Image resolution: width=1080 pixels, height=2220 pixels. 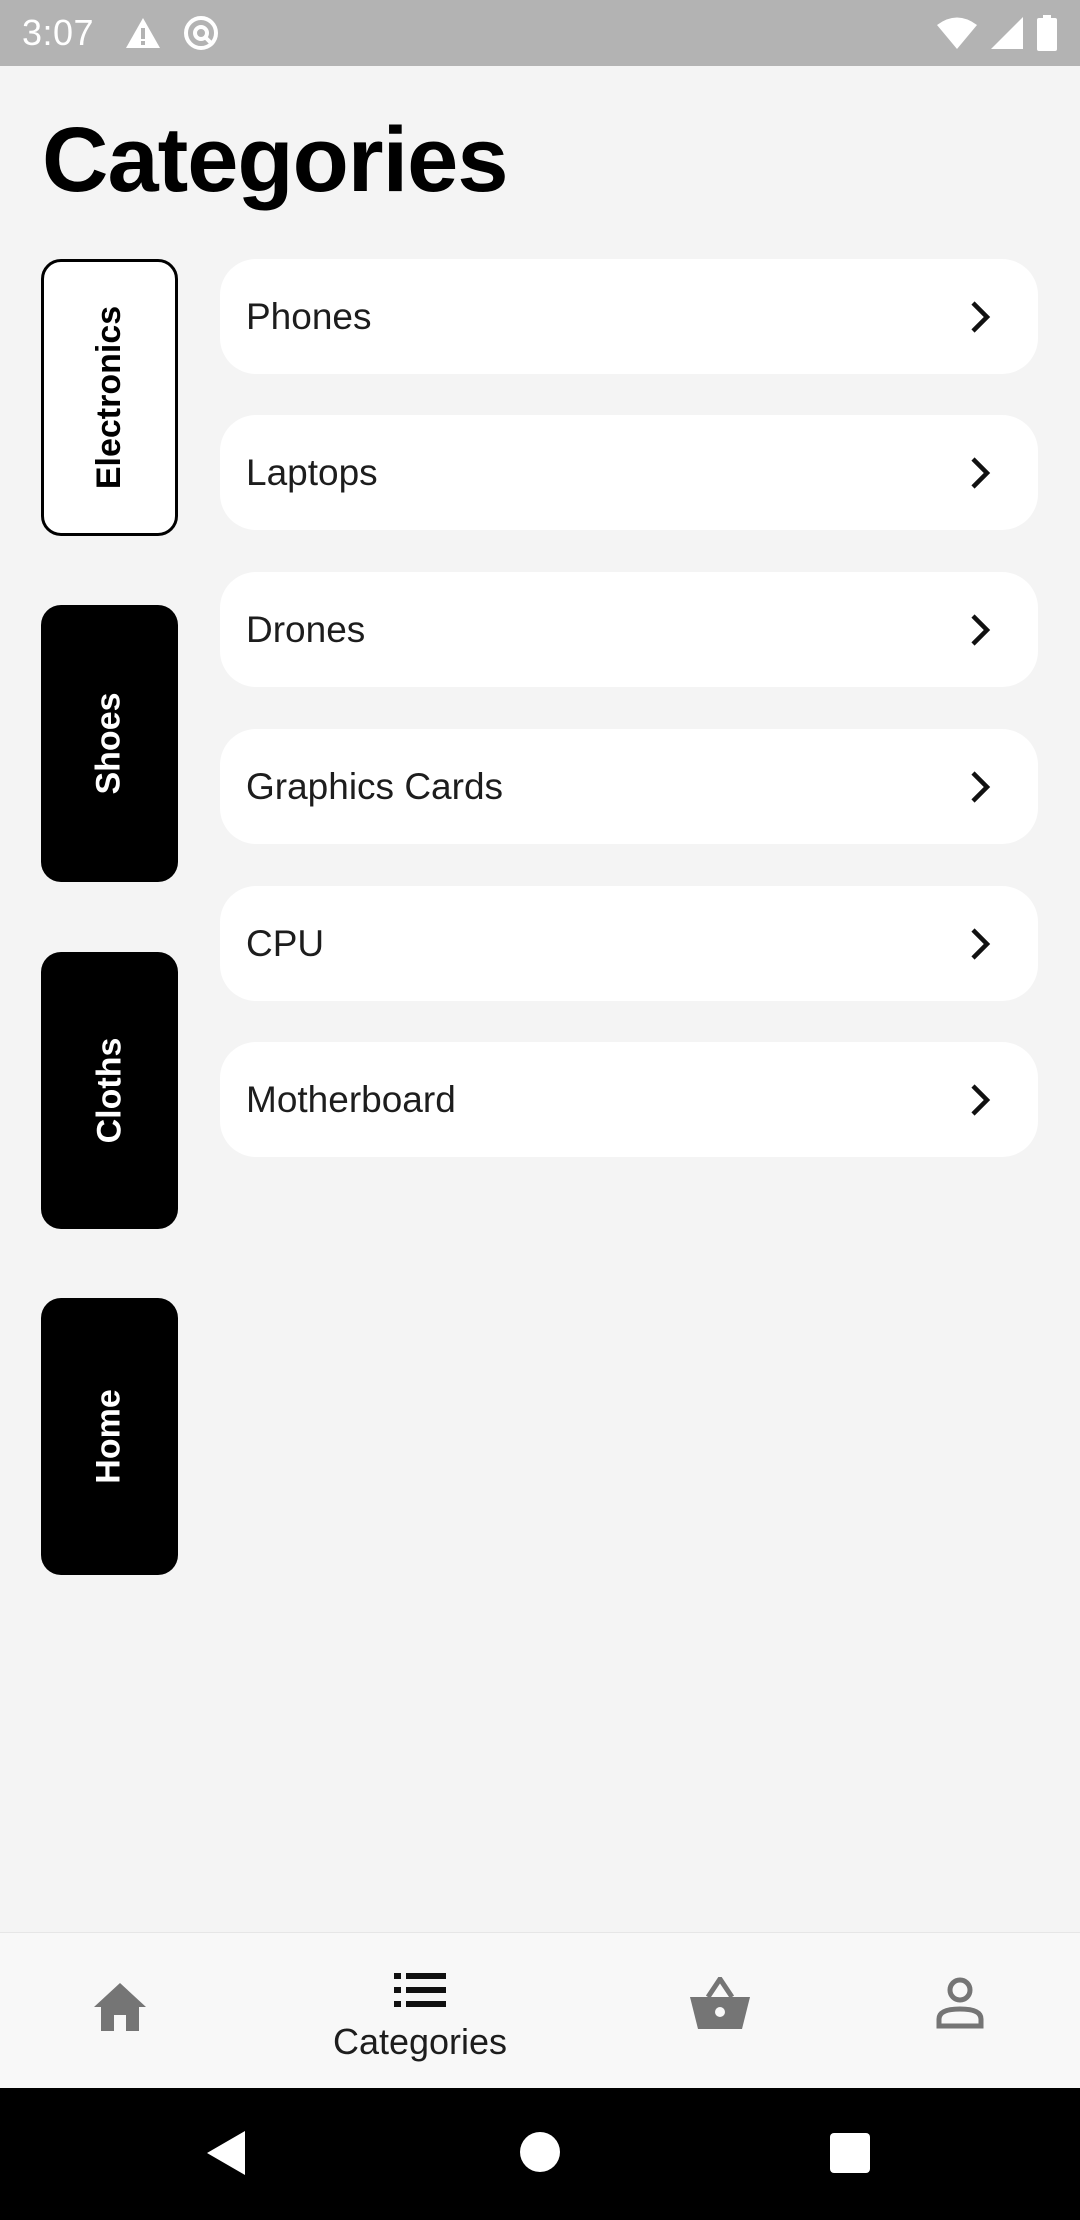 I want to click on subcategory-label: Graphics Cards, so click(x=375, y=786).